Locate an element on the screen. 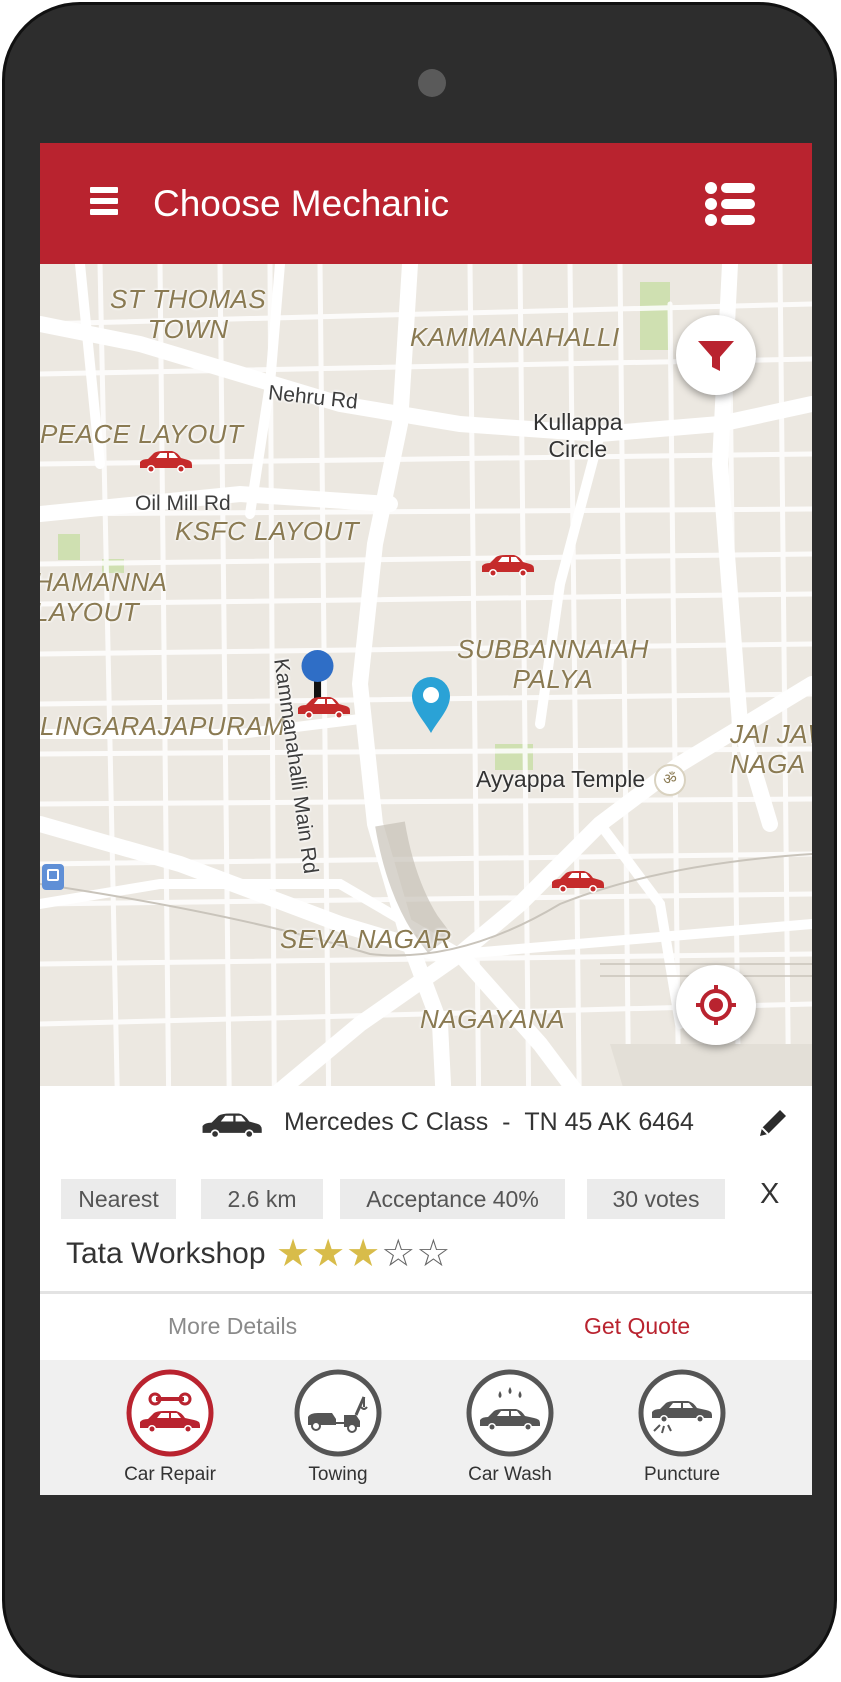 The height and width of the screenshot is (1682, 841). vehicle-summary: Mercedes C Class - TN 45 AK 6464 is located at coordinates (489, 1122).